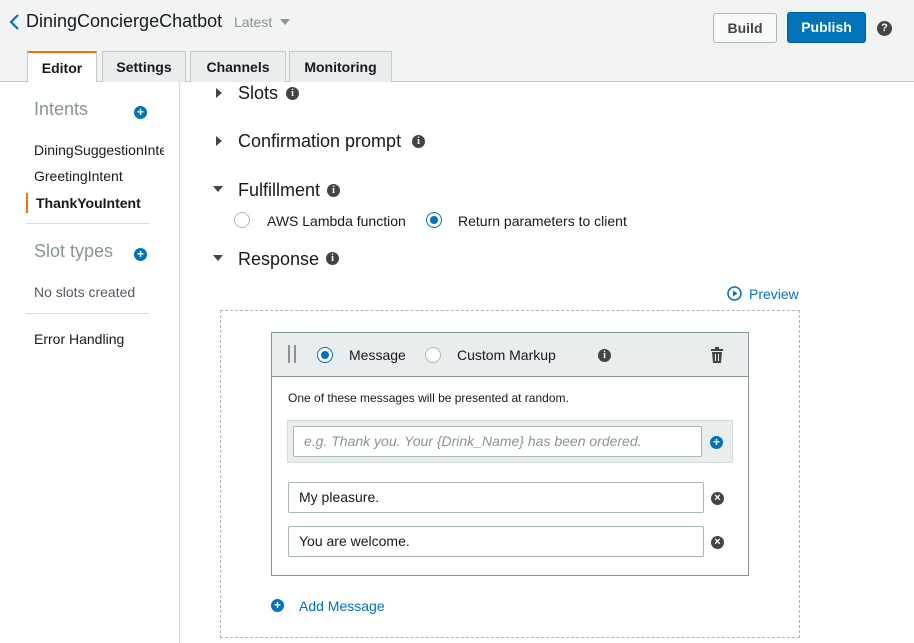  What do you see at coordinates (258, 93) in the screenshot?
I see `section-slots: Slots` at bounding box center [258, 93].